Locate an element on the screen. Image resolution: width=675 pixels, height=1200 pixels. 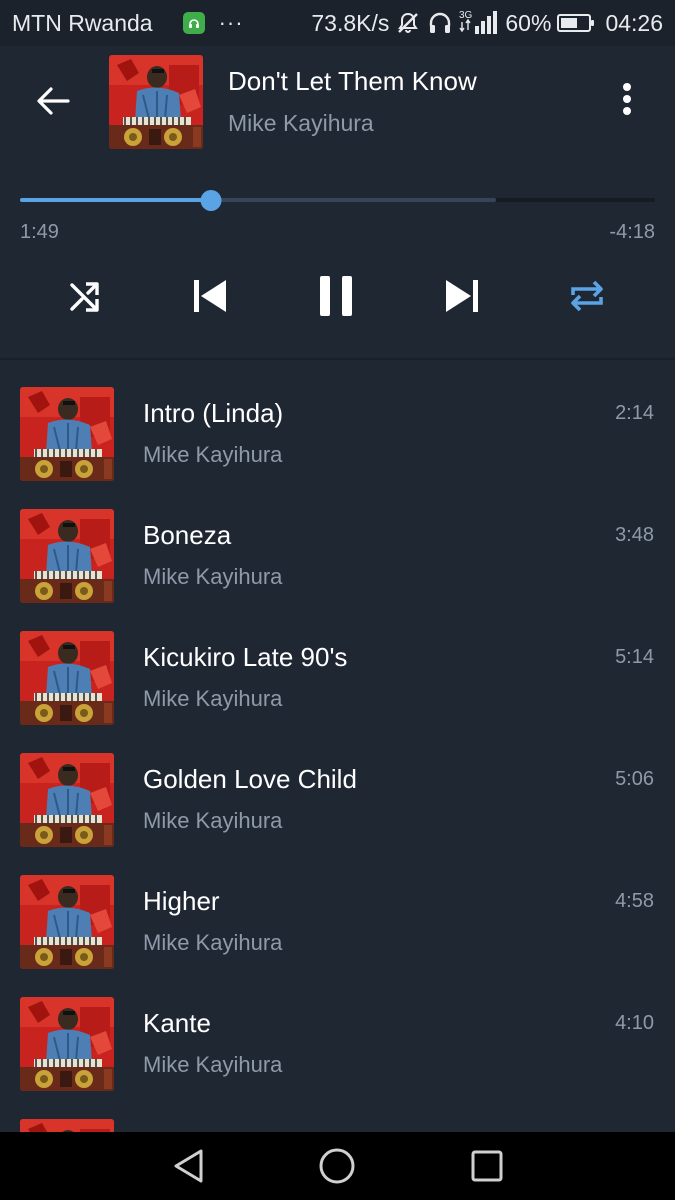
network-speed: 73.8K/s is located at coordinates (350, 22).